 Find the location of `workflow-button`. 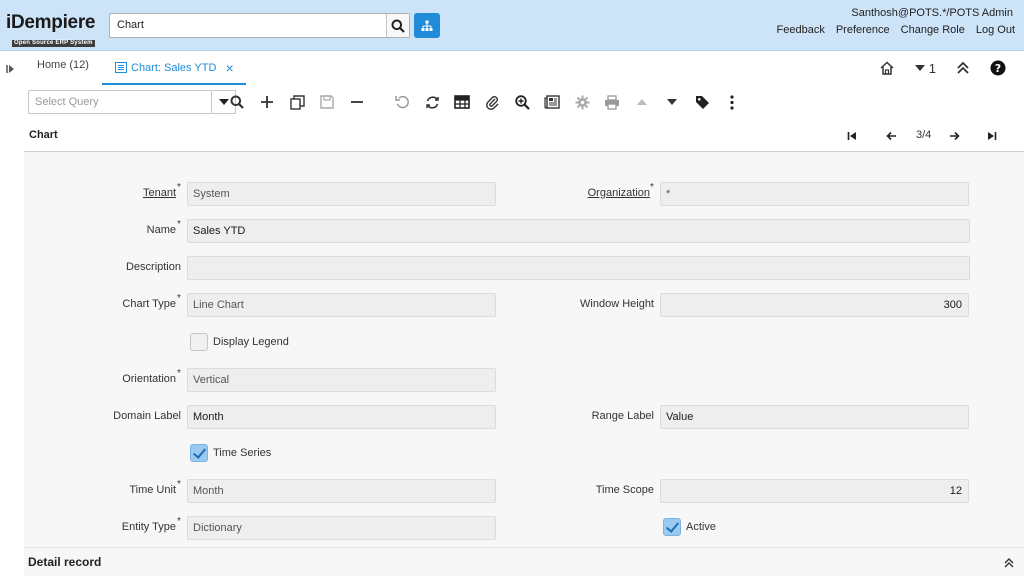

workflow-button is located at coordinates (582, 102).